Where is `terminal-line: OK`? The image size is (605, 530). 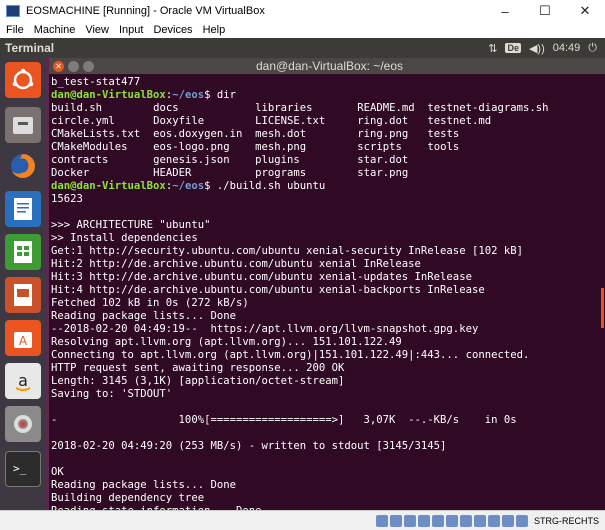 terminal-line: OK is located at coordinates (328, 472).